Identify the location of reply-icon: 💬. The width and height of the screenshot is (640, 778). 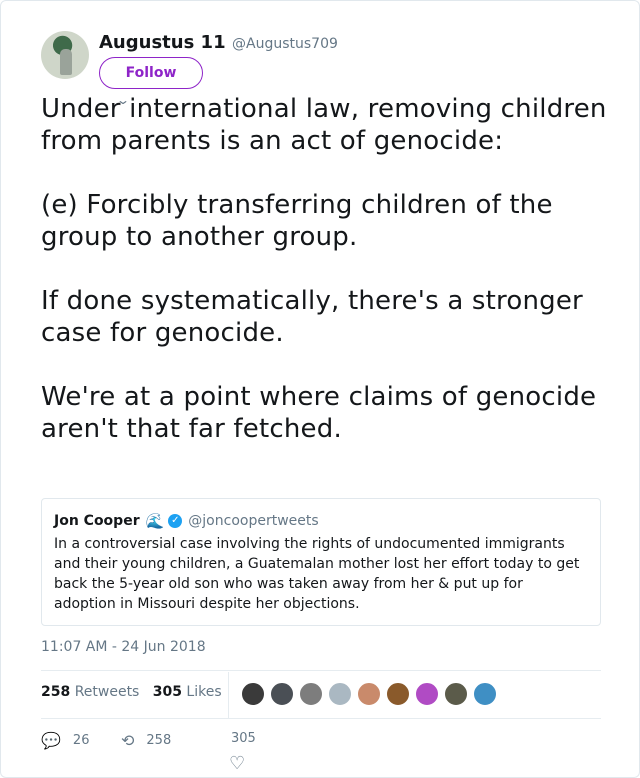
(51, 740).